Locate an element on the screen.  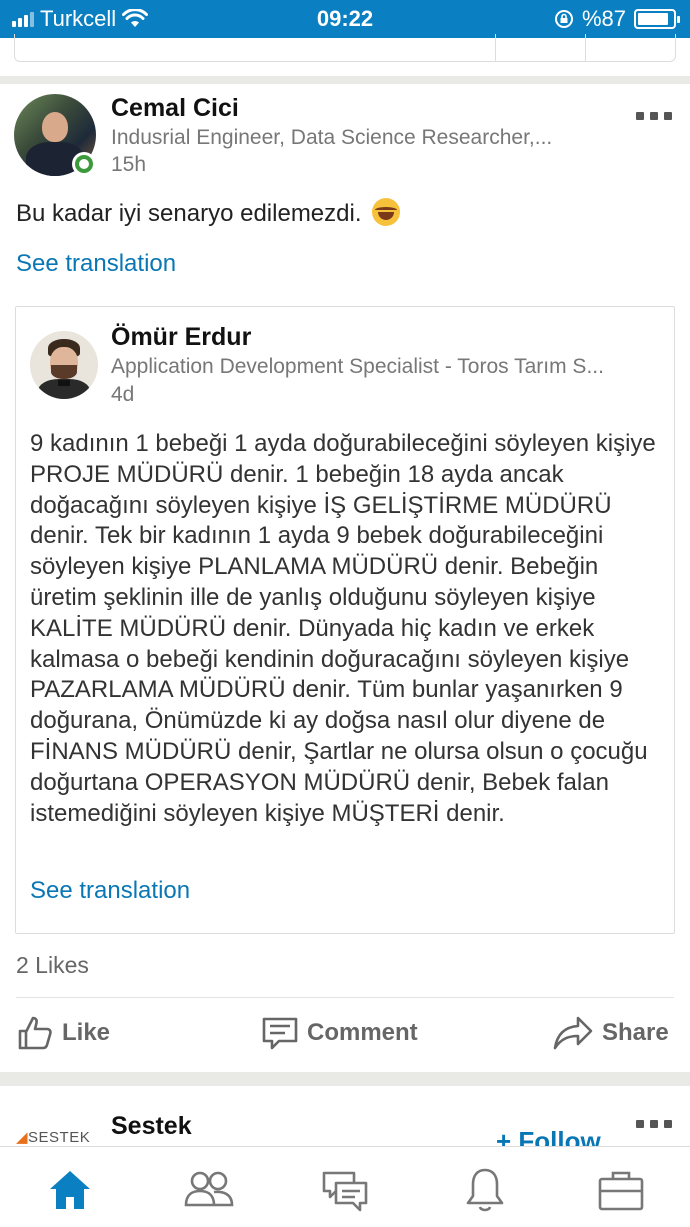
like-button: Like is located at coordinates (63, 1033).